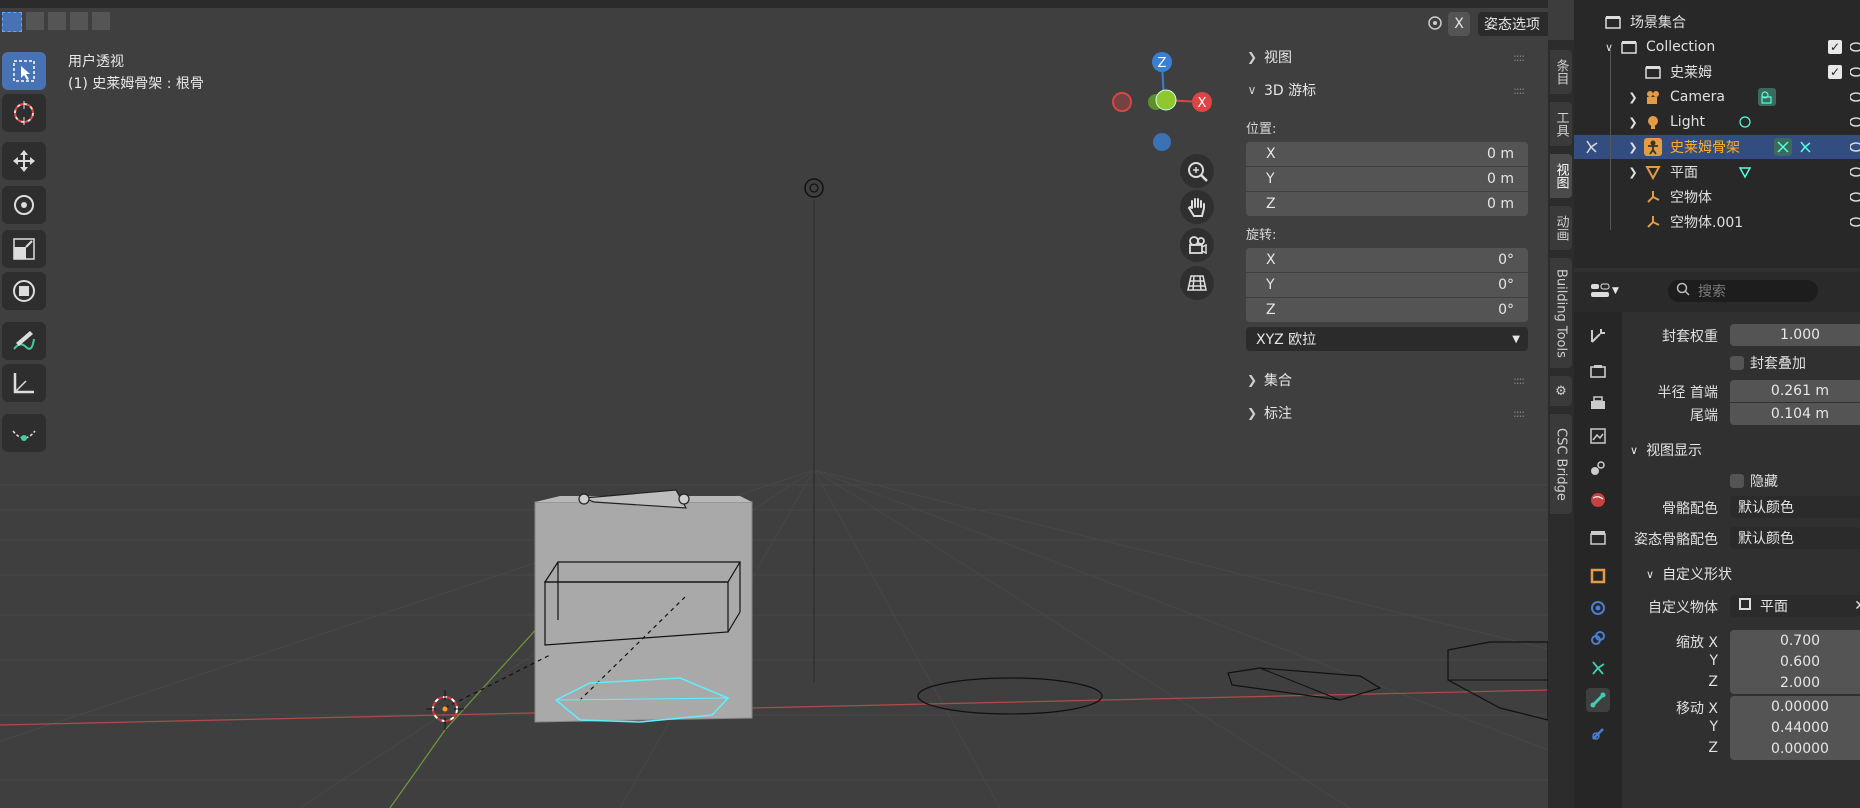 This screenshot has width=1860, height=808. What do you see at coordinates (24, 341) in the screenshot?
I see `annotate-tool` at bounding box center [24, 341].